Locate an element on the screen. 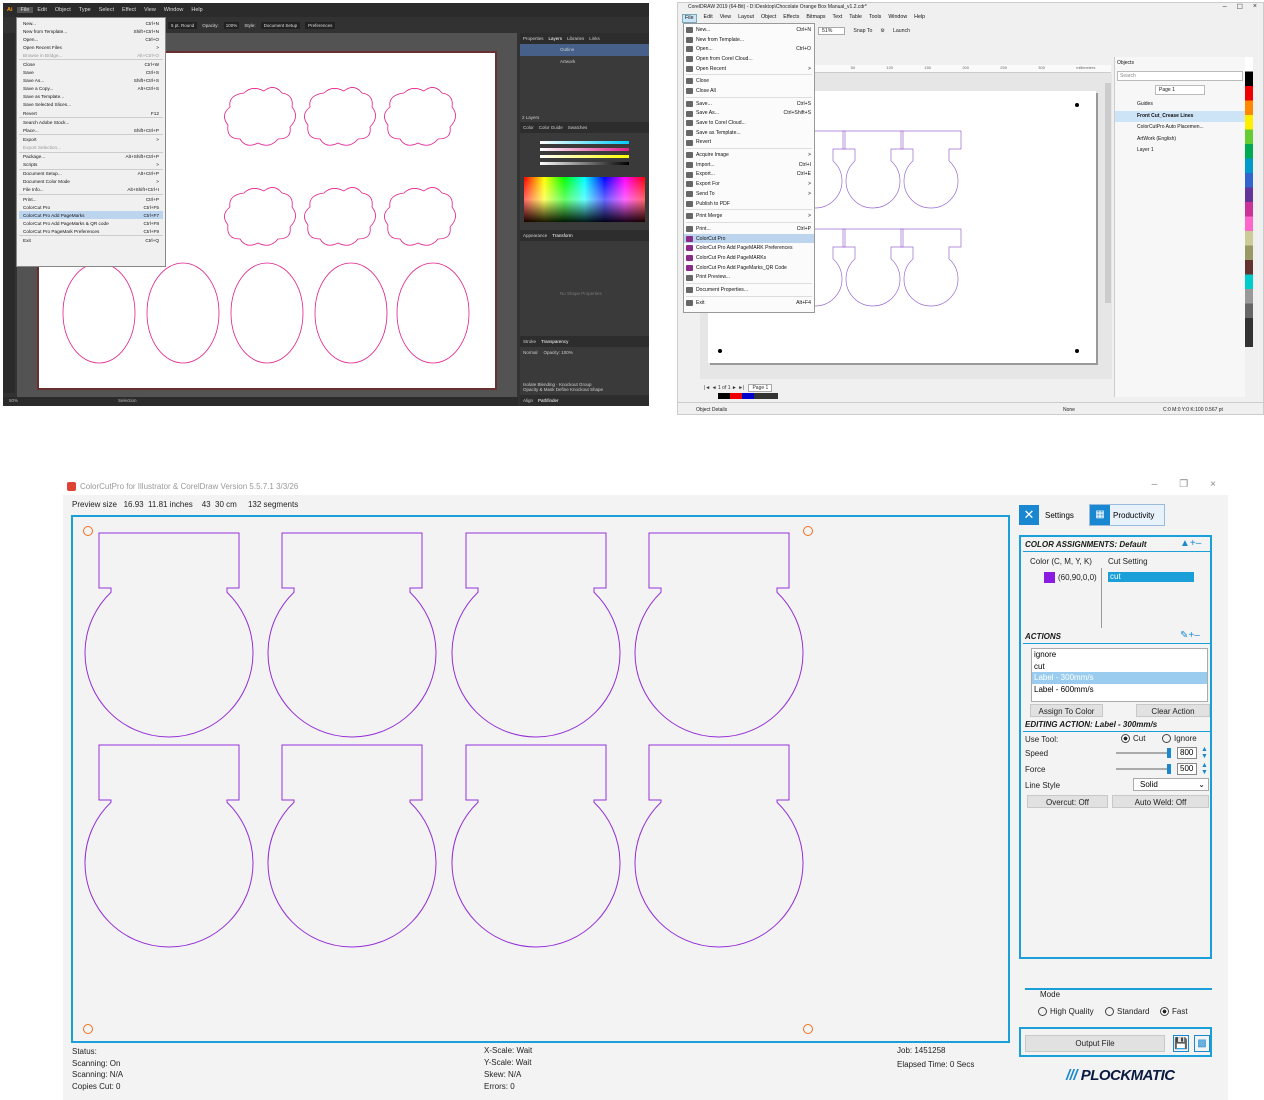 This screenshot has width=1264, height=1100. cd-menu-item: Close All is located at coordinates (749, 91).